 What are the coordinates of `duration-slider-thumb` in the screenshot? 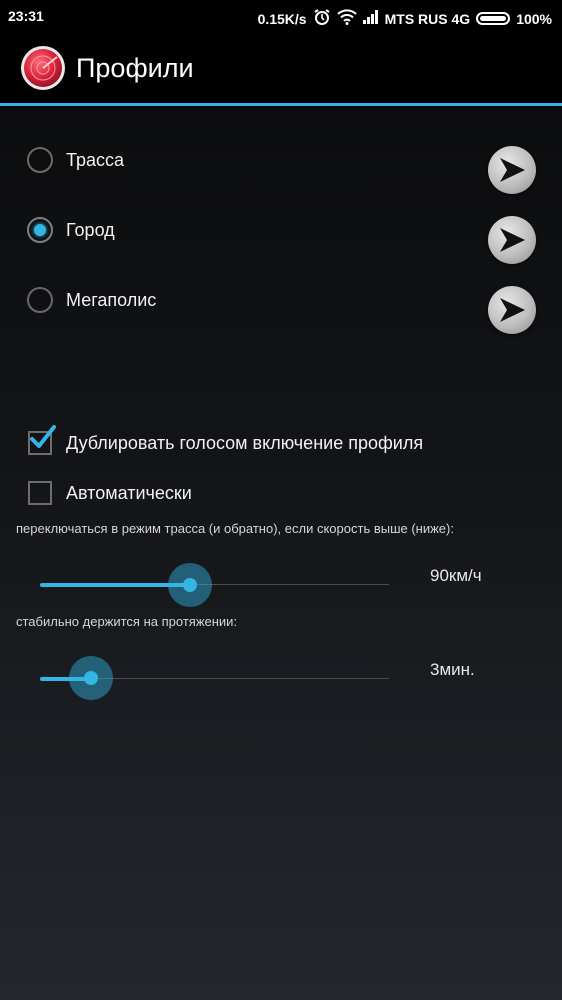 It's located at (90, 678).